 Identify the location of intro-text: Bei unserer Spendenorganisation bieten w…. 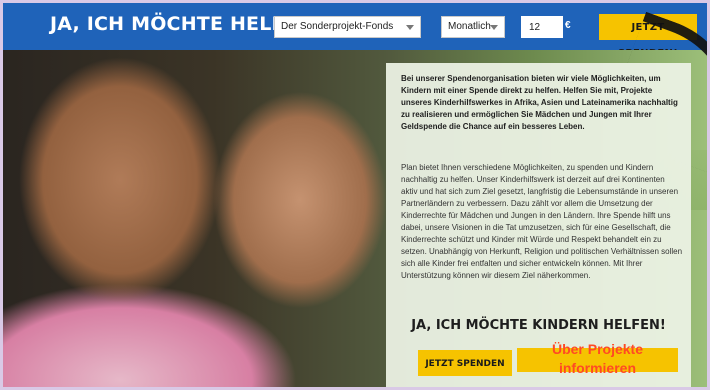
(539, 102).